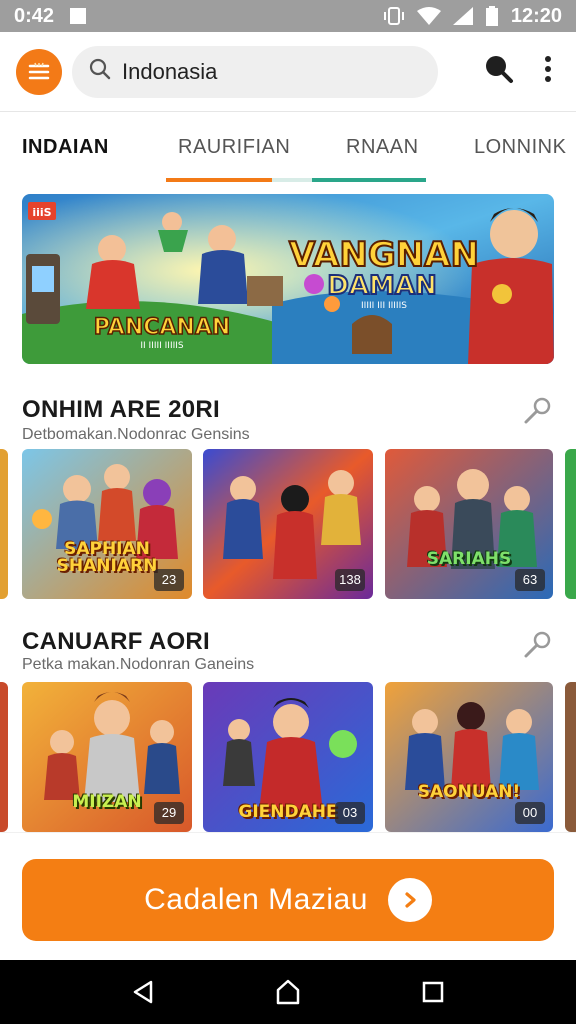 This screenshot has width=576, height=1024. What do you see at coordinates (469, 559) in the screenshot?
I see `card-title: SARIAHS` at bounding box center [469, 559].